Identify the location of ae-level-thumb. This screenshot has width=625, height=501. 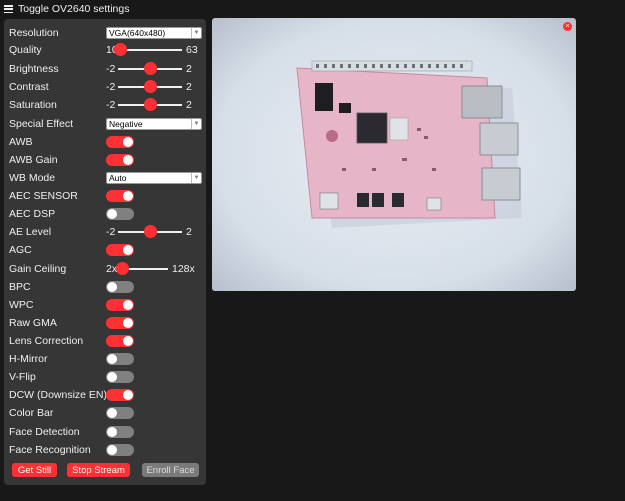
(150, 231).